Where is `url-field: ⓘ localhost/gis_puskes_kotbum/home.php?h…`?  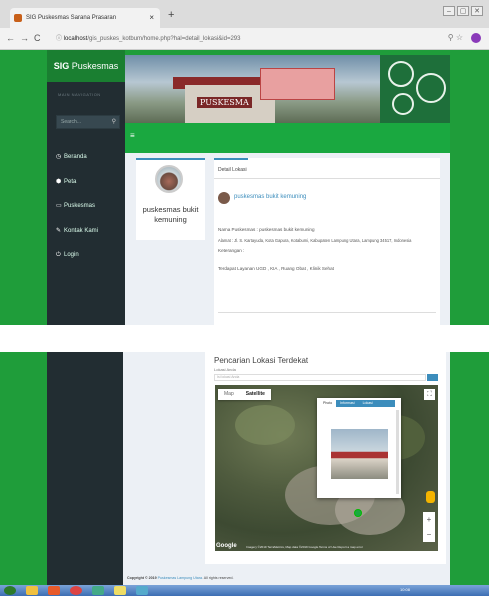
url-field: ⓘ localhost/gis_puskes_kotbum/home.php?h… is located at coordinates (148, 37).